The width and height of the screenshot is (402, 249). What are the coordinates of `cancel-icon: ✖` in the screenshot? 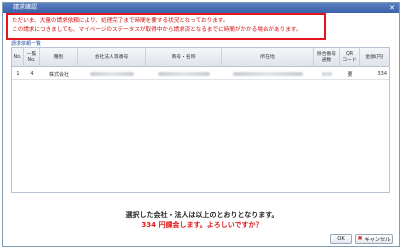 It's located at (360, 238).